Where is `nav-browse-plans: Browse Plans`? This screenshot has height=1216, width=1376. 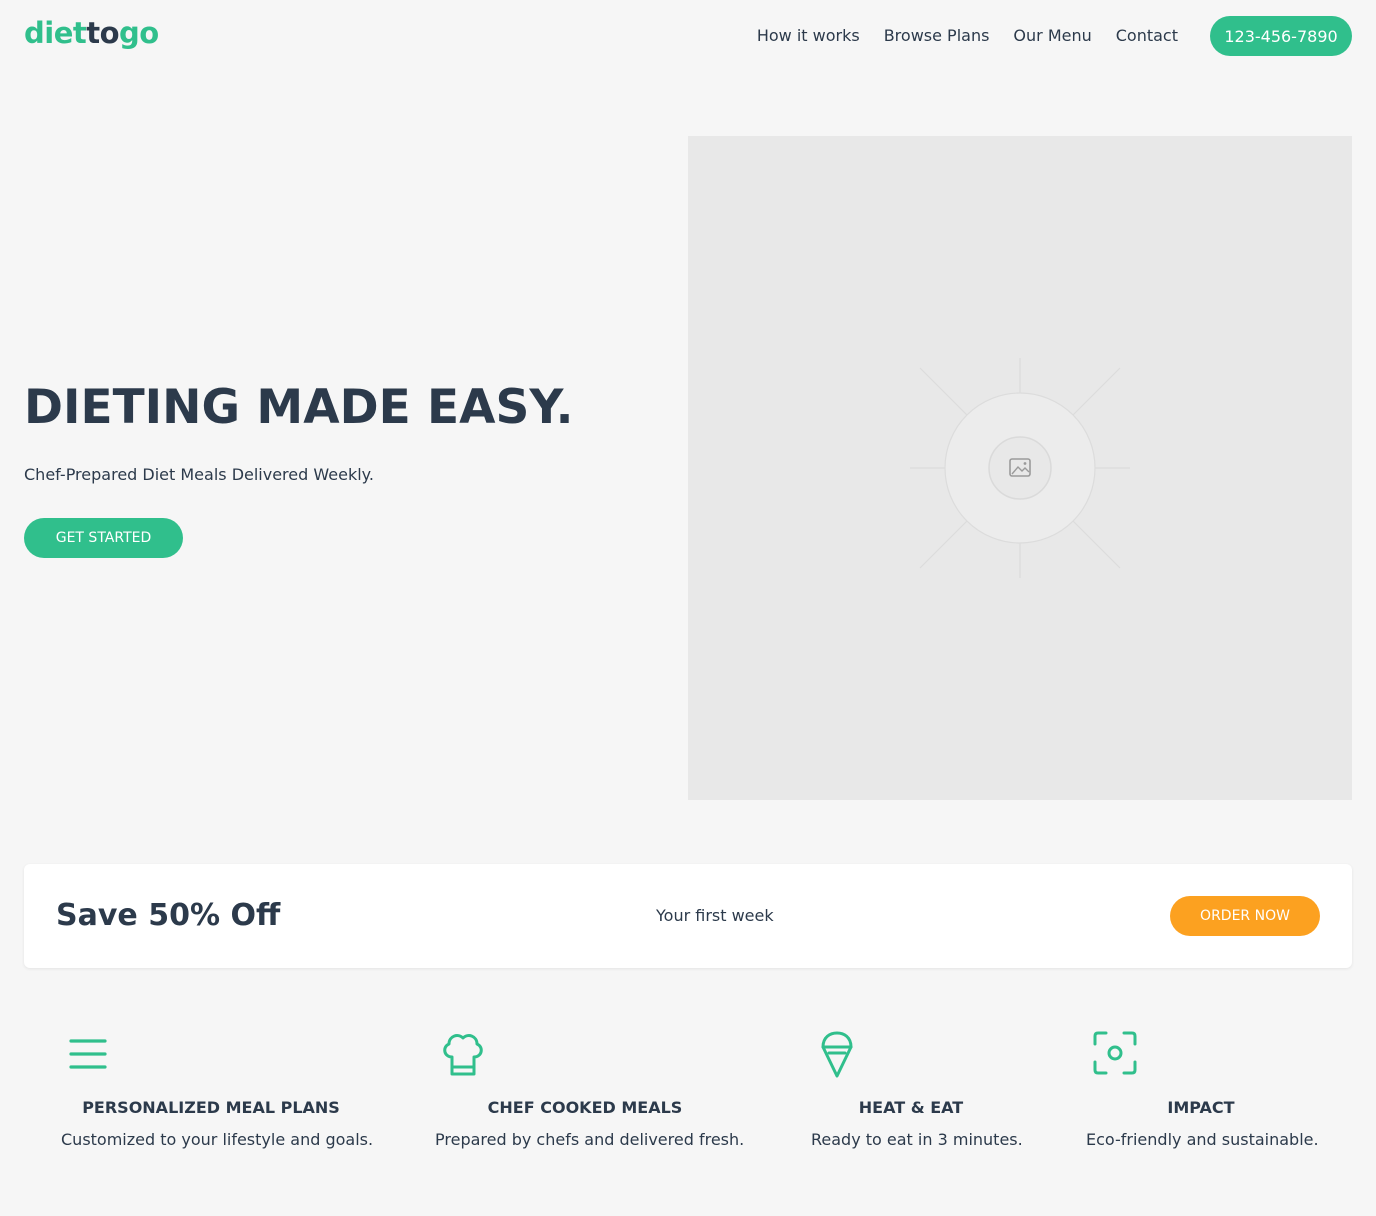 nav-browse-plans: Browse Plans is located at coordinates (937, 35).